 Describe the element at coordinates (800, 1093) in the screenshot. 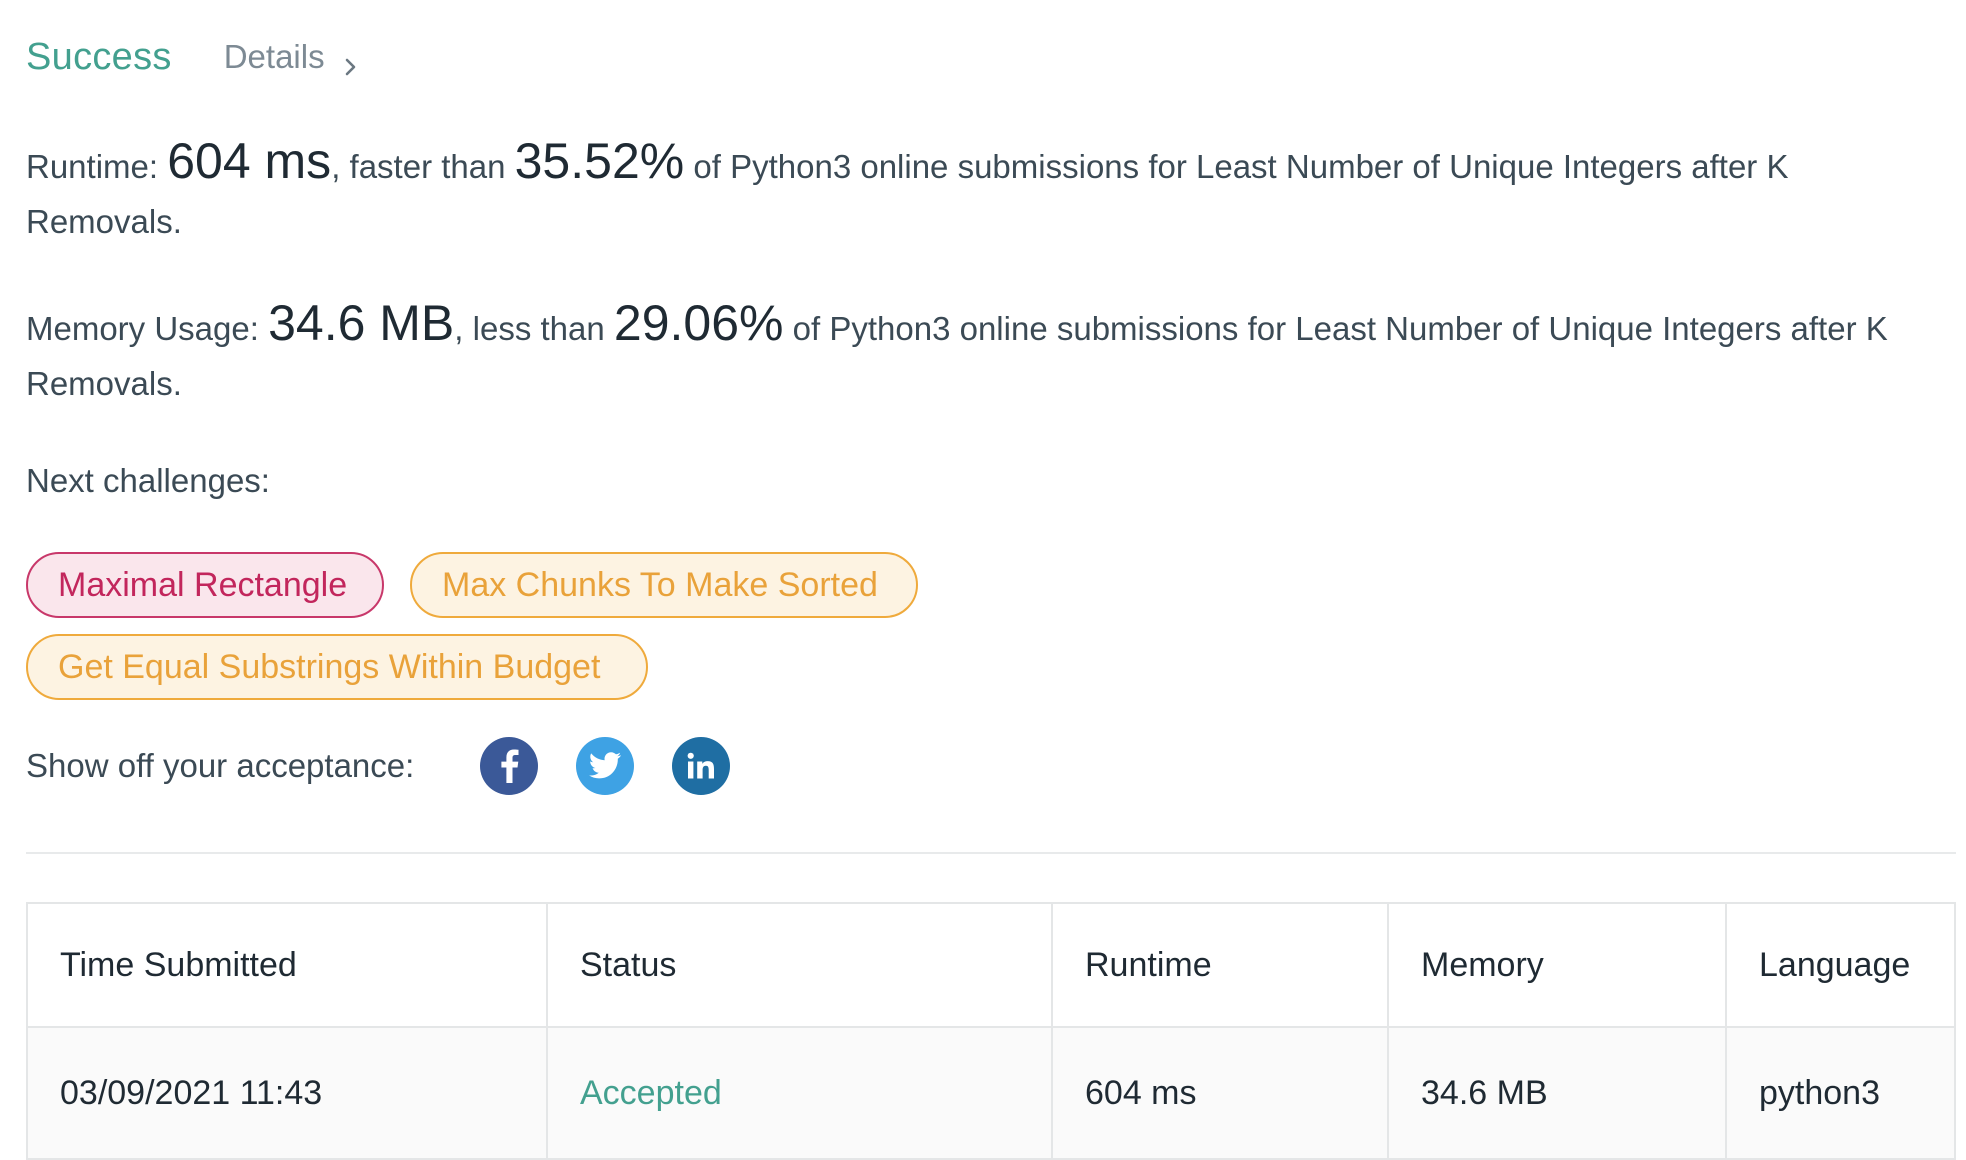

I see `cell-status-accepted-link: Accepted` at that location.